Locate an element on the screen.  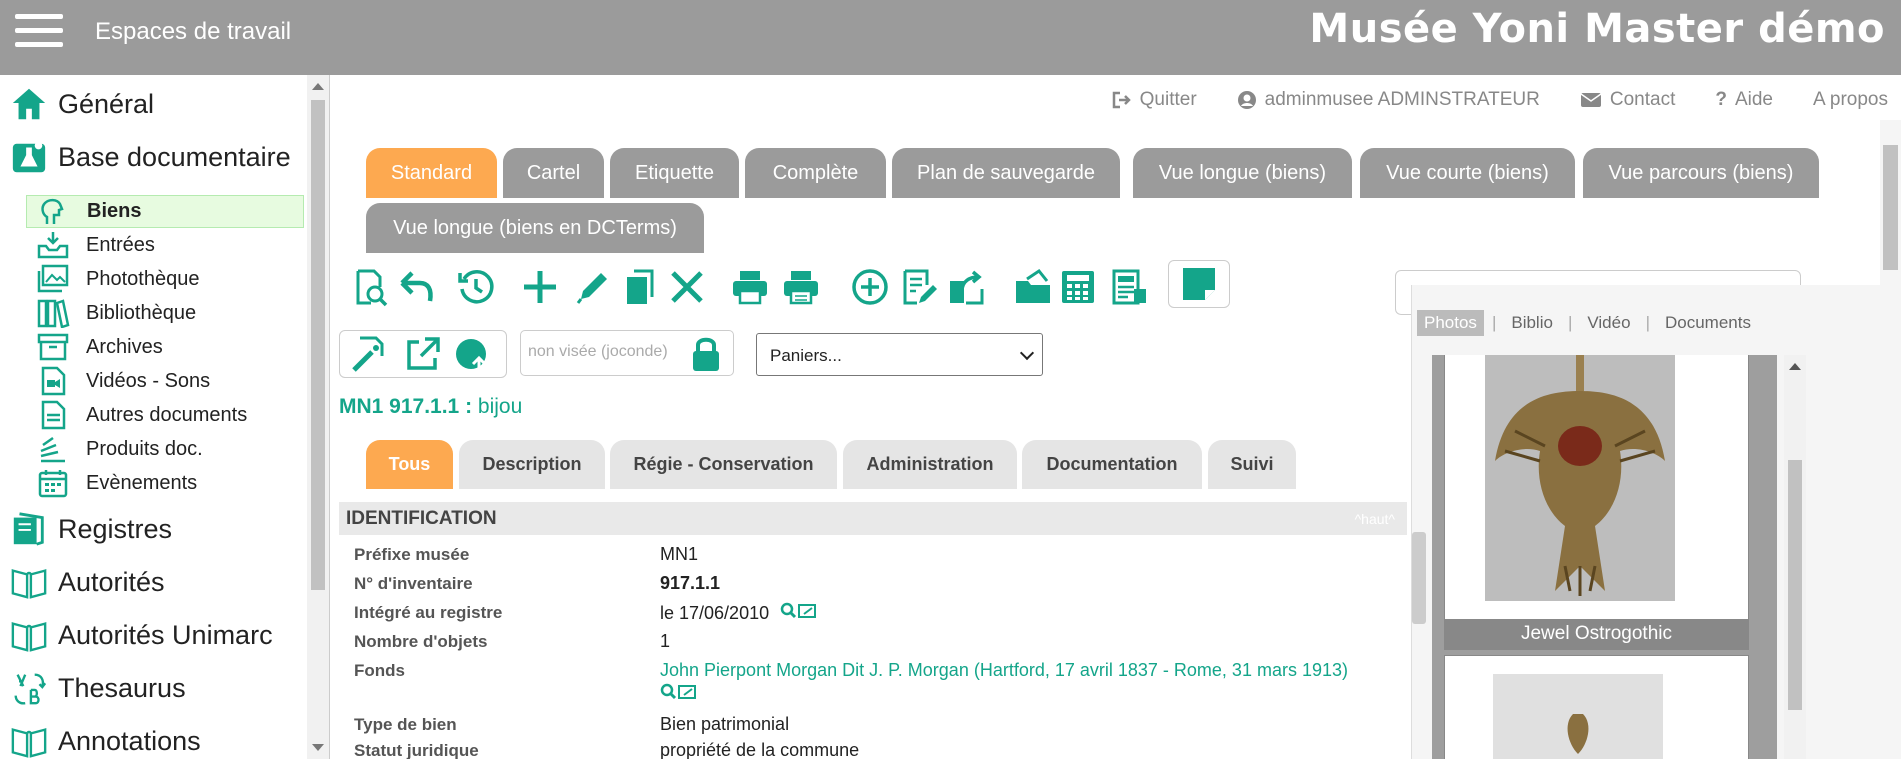
tab-plan-de-sauvegarde: Plan de sauvegarde is located at coordinates (1006, 173).